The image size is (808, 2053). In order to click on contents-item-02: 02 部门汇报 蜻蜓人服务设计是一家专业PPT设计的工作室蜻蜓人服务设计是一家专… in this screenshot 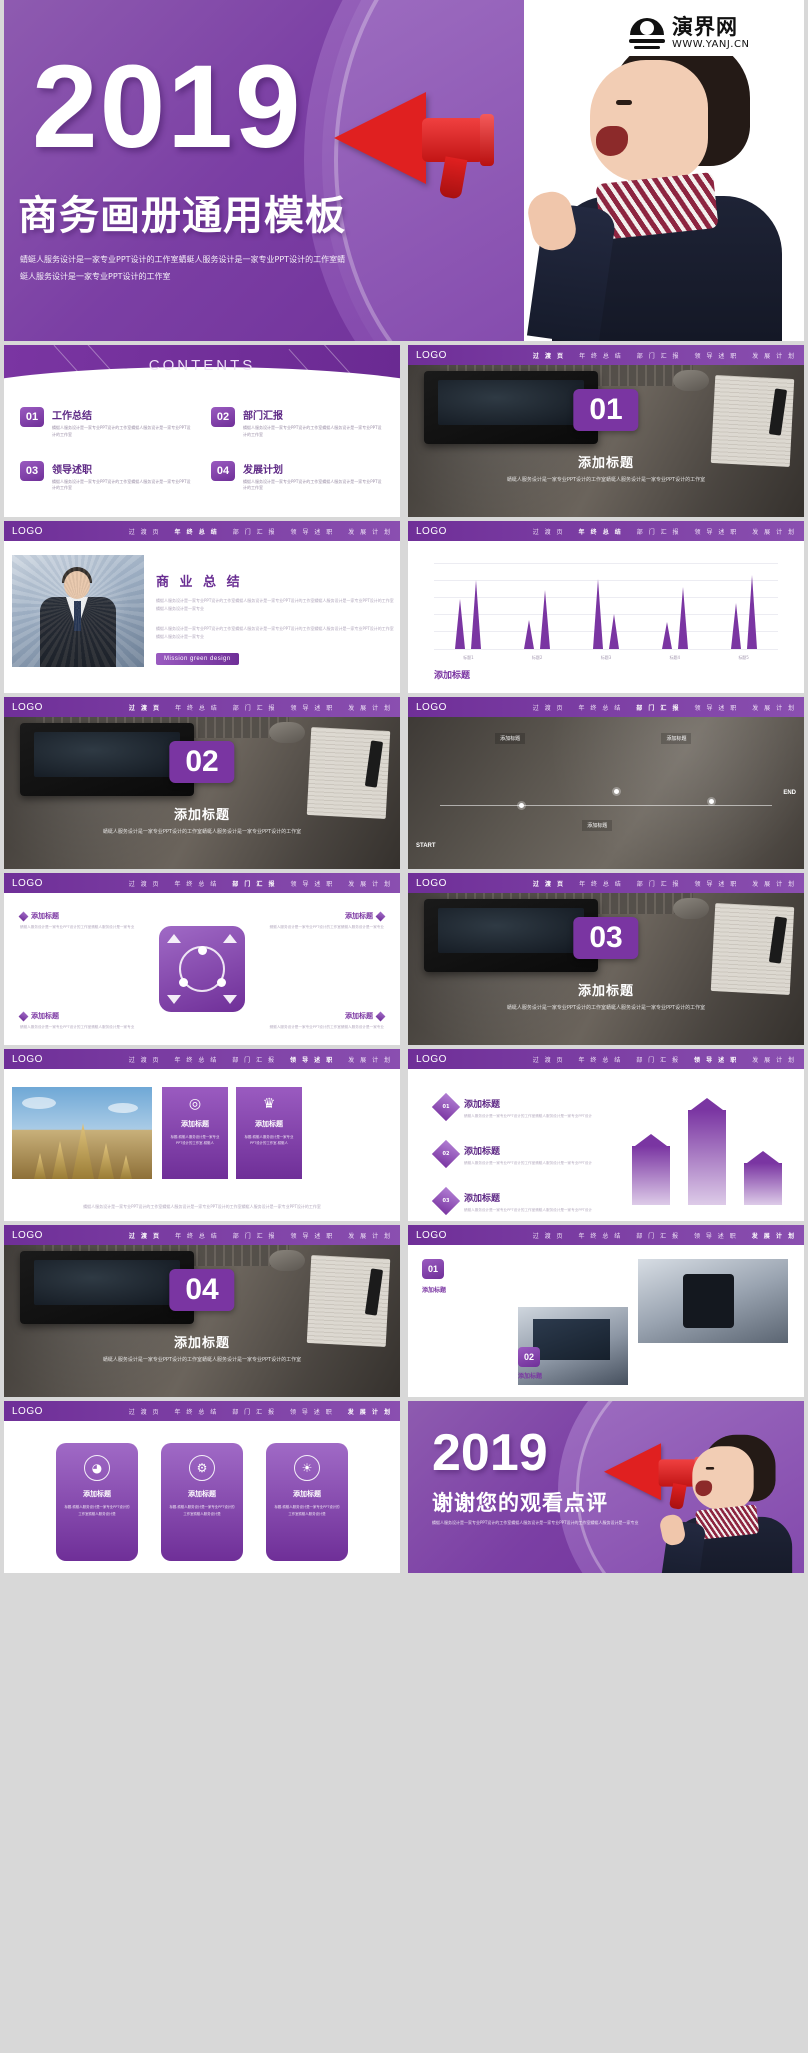, I will do `click(297, 423)`.